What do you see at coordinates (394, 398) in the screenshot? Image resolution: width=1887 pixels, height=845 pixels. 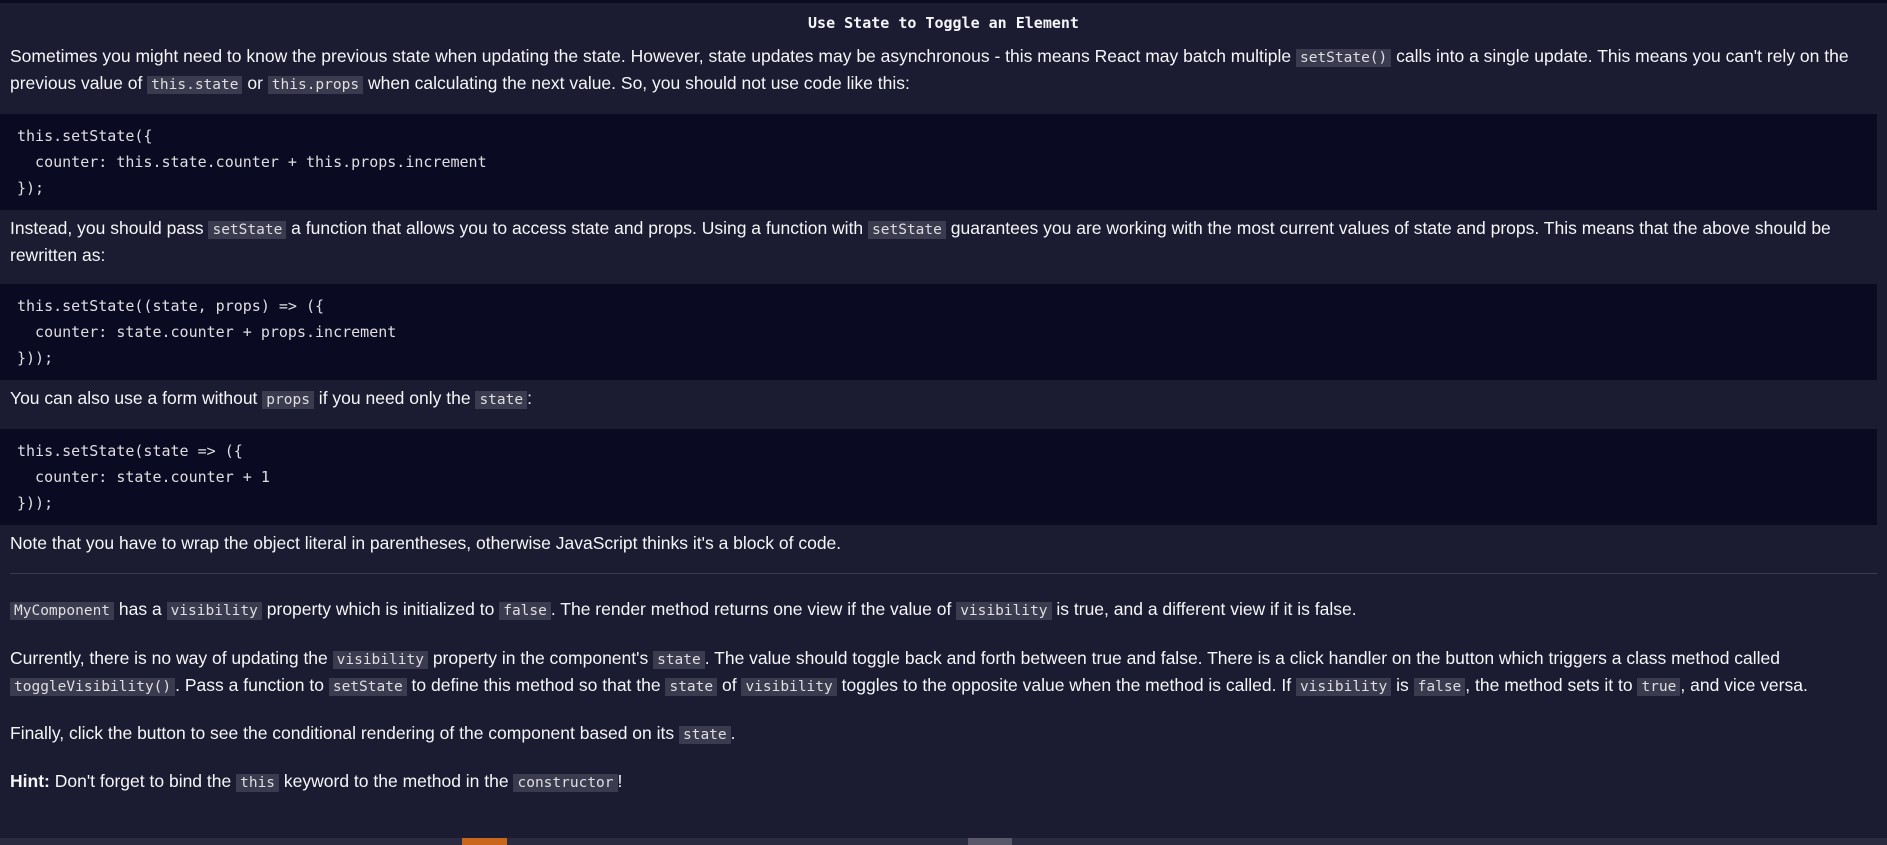 I see `text: if you need only the` at bounding box center [394, 398].